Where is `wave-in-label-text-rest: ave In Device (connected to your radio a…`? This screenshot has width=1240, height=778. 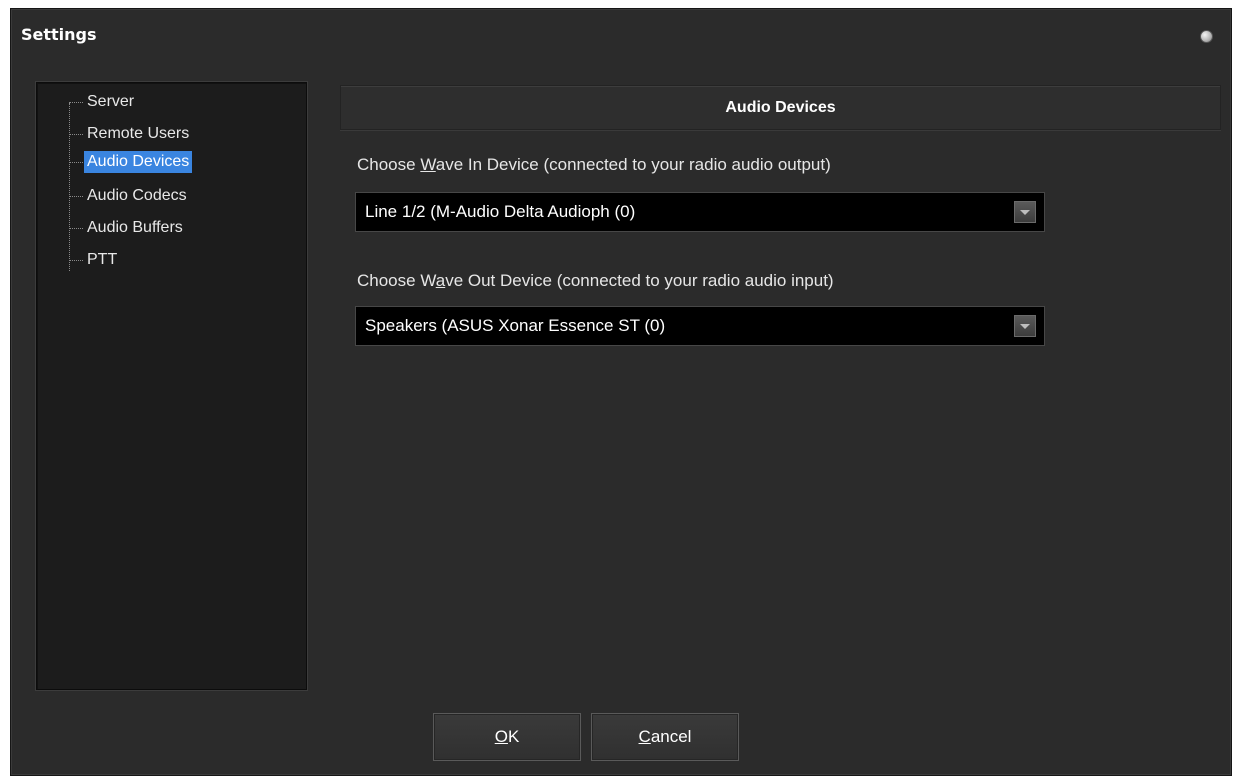 wave-in-label-text-rest: ave In Device (connected to your radio a… is located at coordinates (633, 164).